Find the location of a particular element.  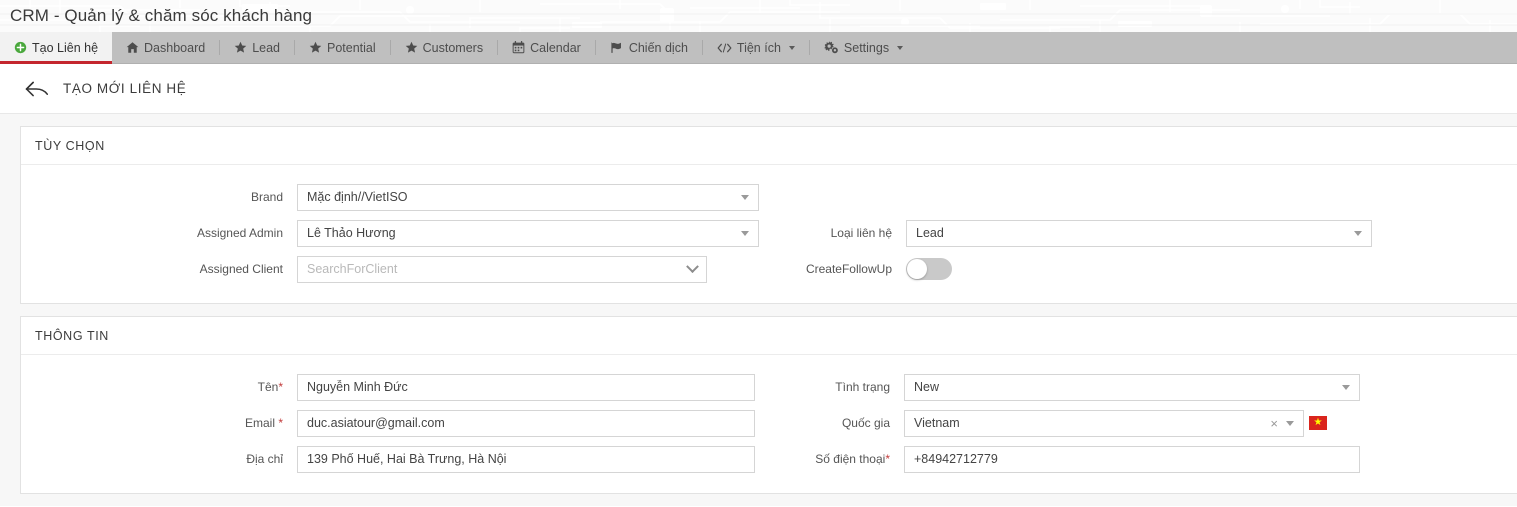

panel-info-title: THÔNG TIN is located at coordinates (769, 336).